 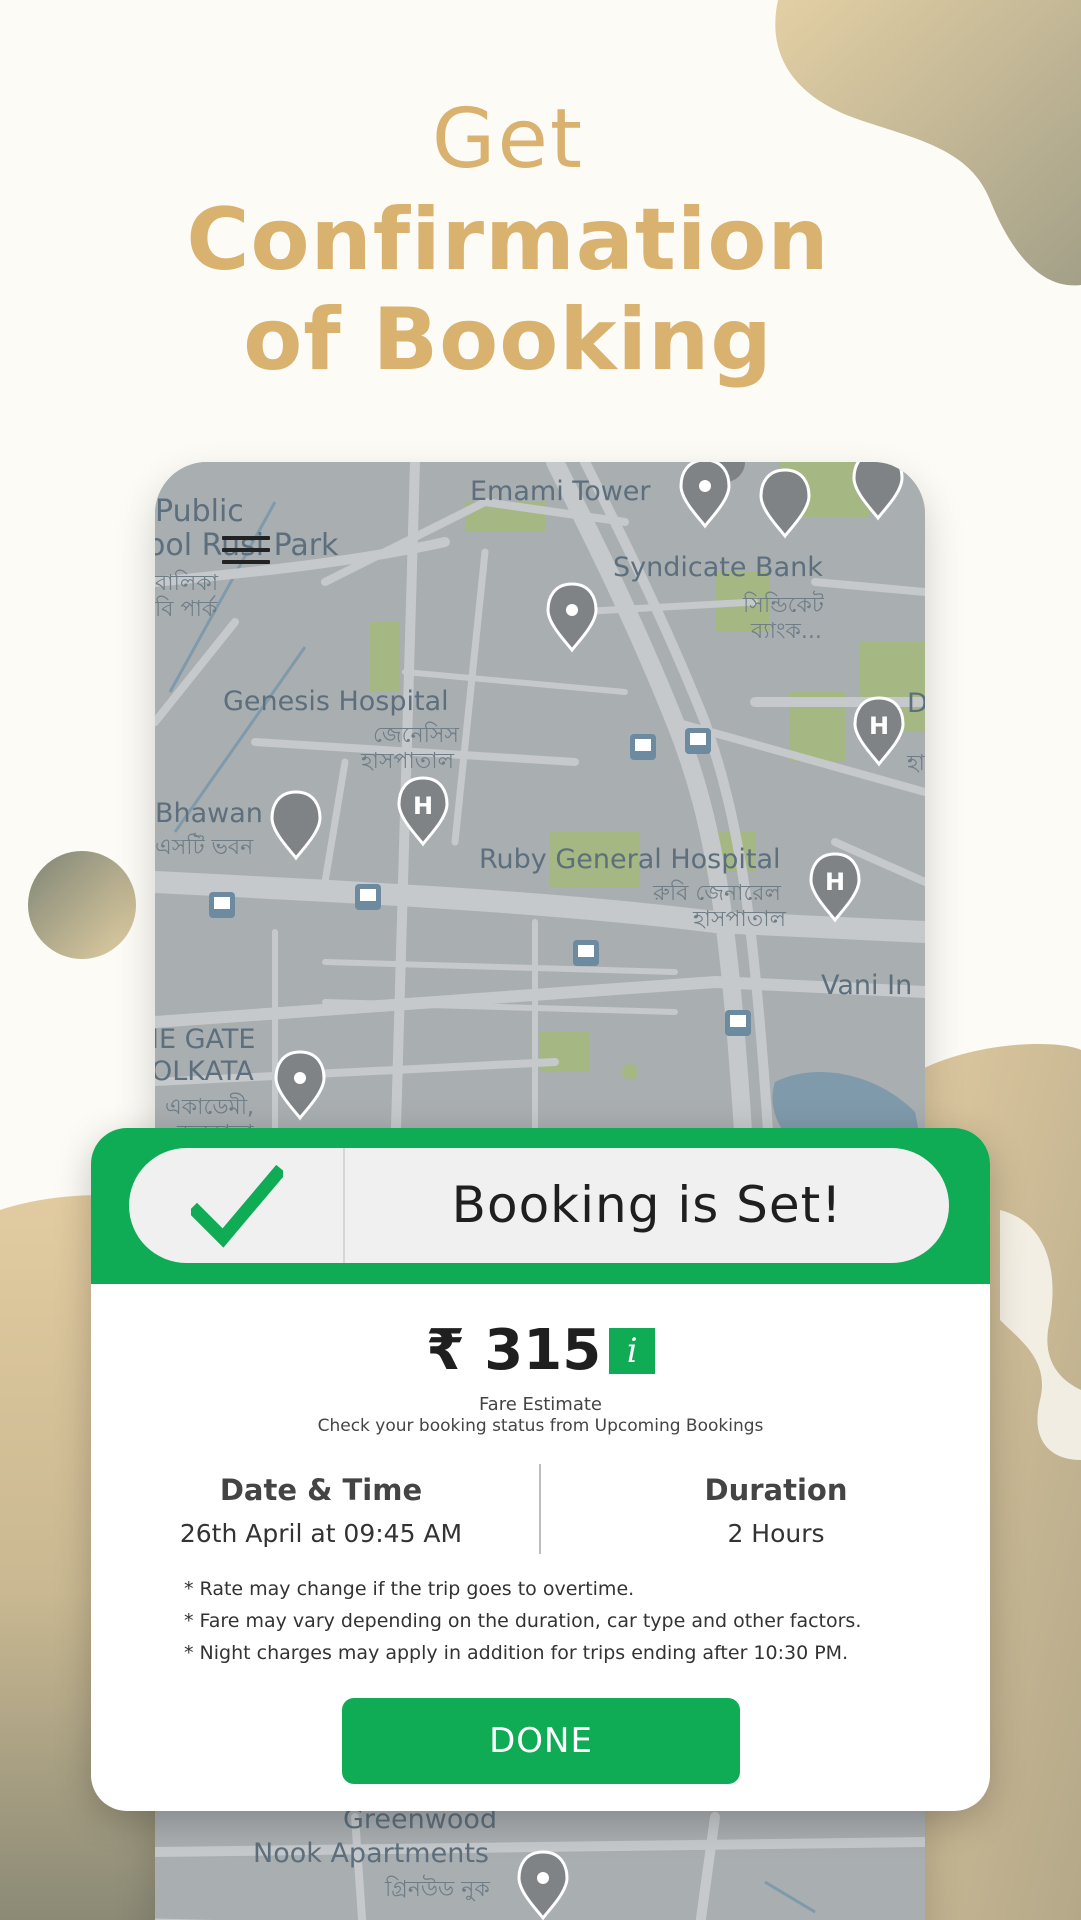 I want to click on map-label-bhawan: Bhawan, so click(x=209, y=813).